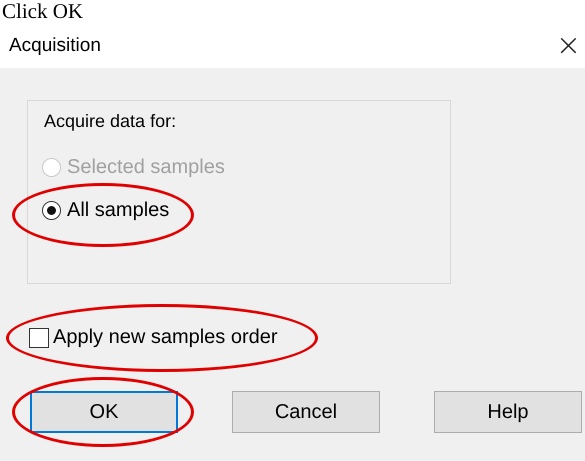 The image size is (585, 461). What do you see at coordinates (51, 210) in the screenshot?
I see `radio-button` at bounding box center [51, 210].